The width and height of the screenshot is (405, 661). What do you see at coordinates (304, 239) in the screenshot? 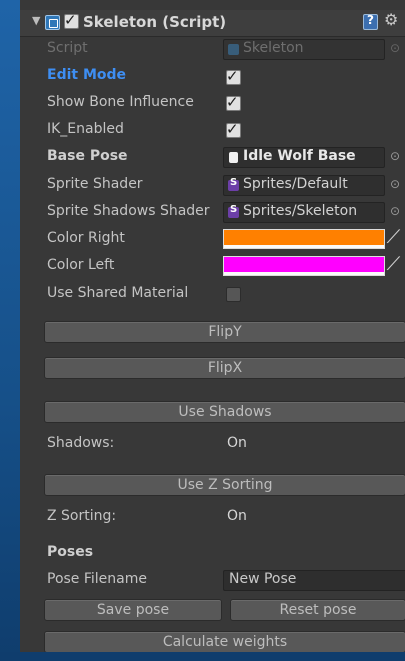
I see `color-right-swatch` at bounding box center [304, 239].